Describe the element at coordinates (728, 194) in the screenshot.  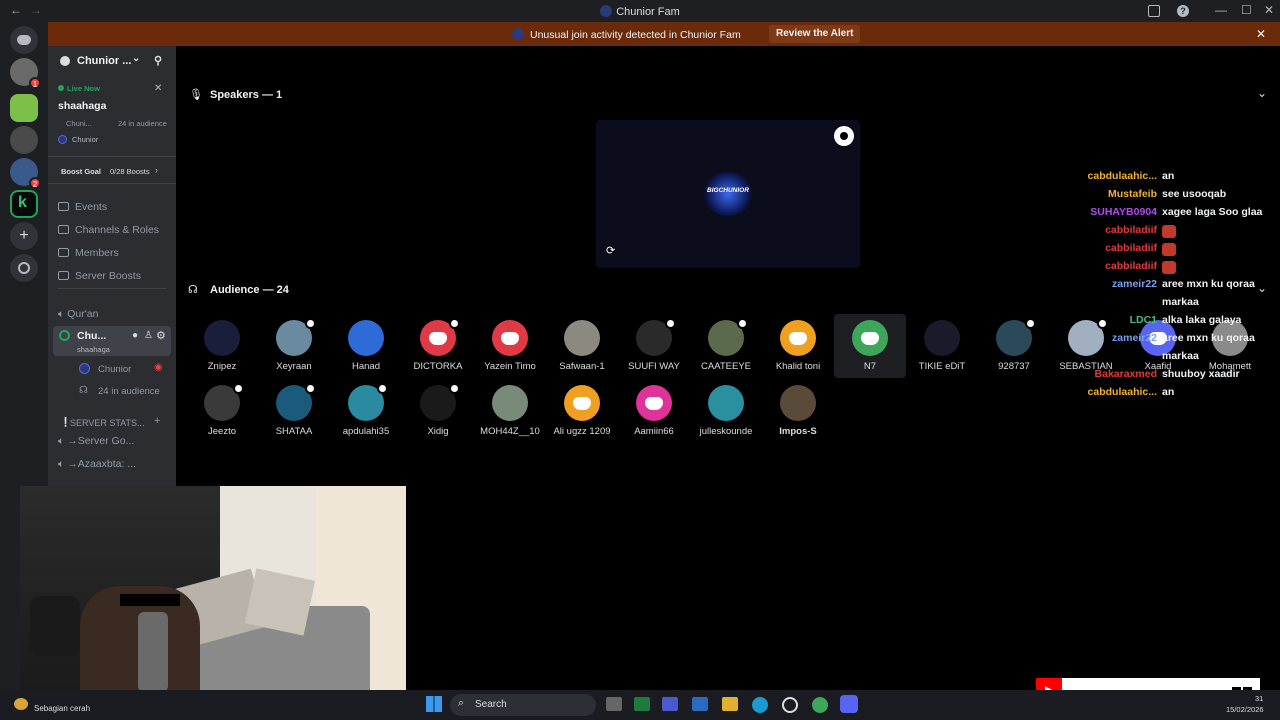
I see `speaker-tile: BIGCHUNIOR ⟳` at that location.